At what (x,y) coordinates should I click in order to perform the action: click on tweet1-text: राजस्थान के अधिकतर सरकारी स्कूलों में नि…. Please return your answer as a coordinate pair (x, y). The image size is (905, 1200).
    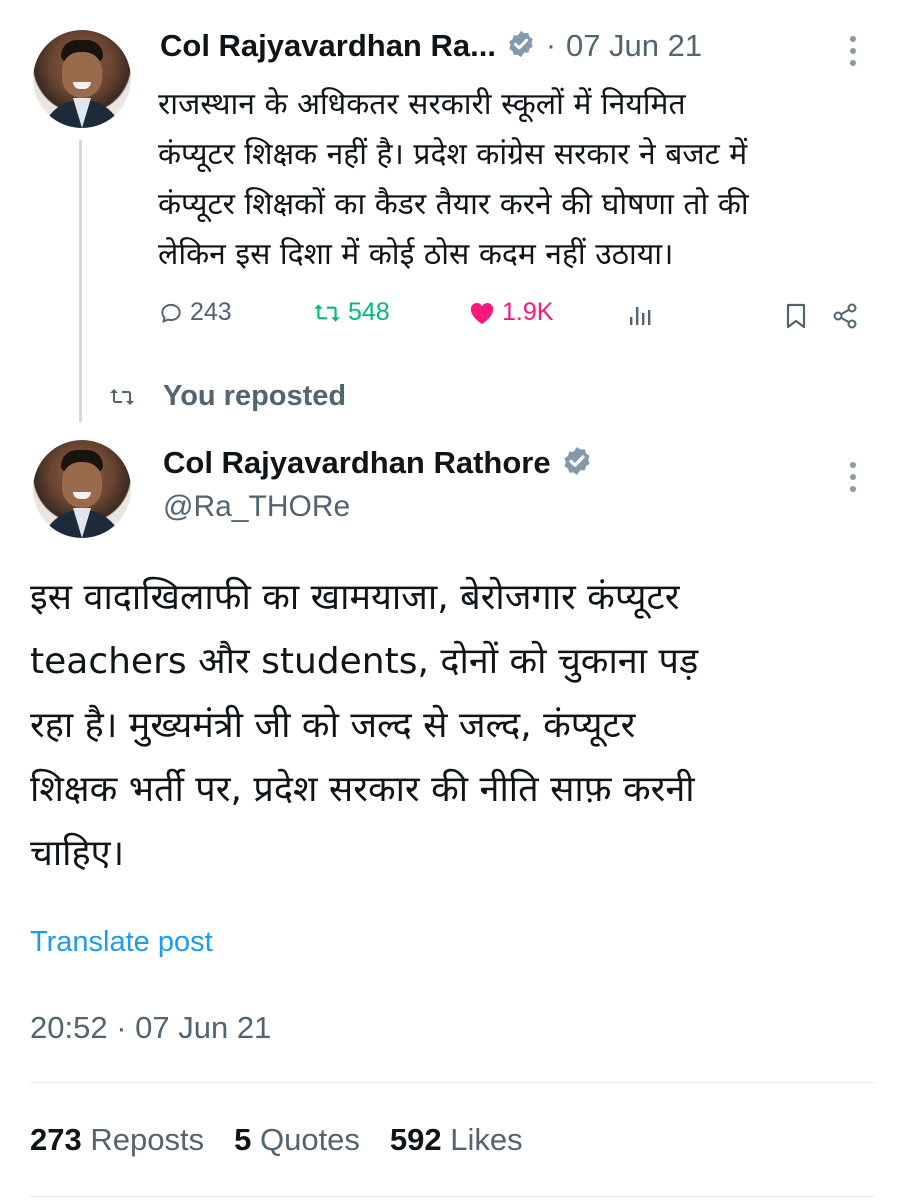
    Looking at the image, I should click on (453, 180).